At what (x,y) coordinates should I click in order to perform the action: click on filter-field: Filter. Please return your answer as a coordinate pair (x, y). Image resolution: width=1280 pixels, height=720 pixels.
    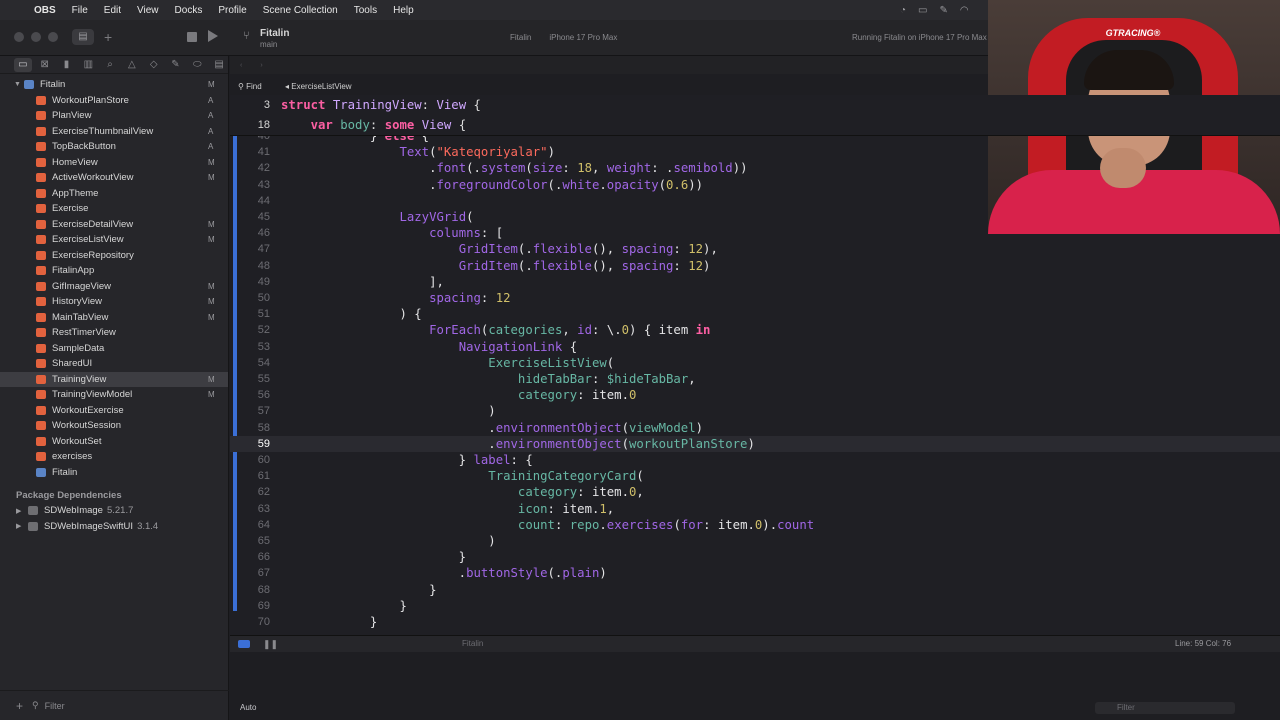
    Looking at the image, I should click on (55, 706).